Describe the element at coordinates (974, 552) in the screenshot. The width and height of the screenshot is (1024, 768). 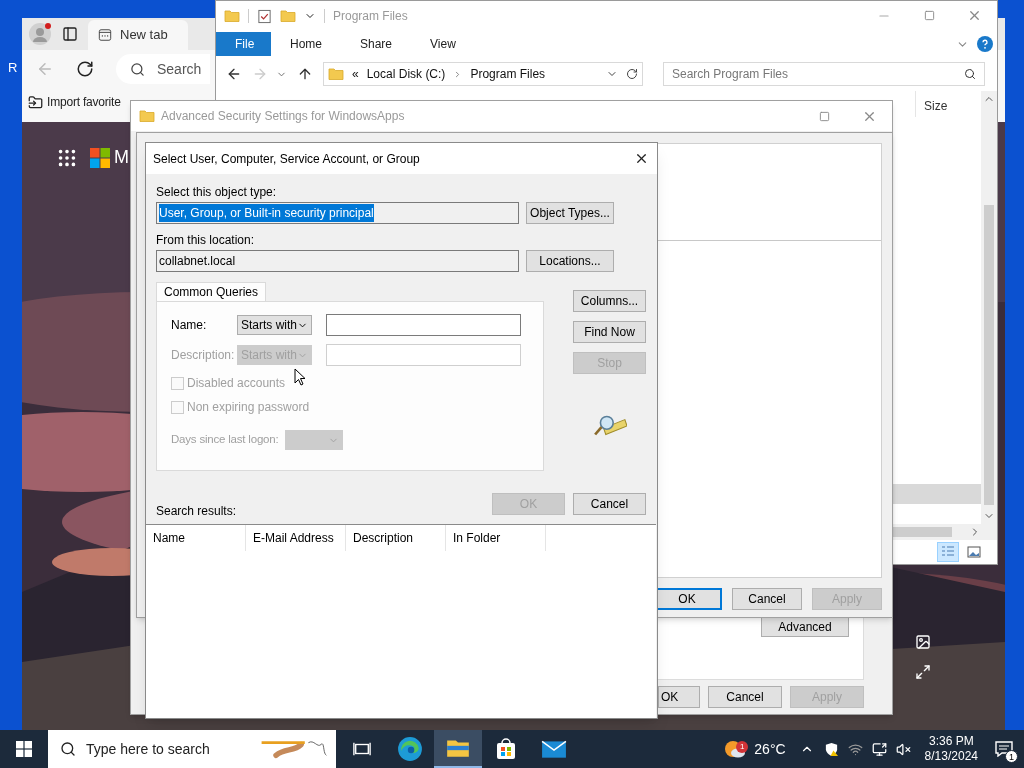
I see `large-icons-view-icon` at that location.